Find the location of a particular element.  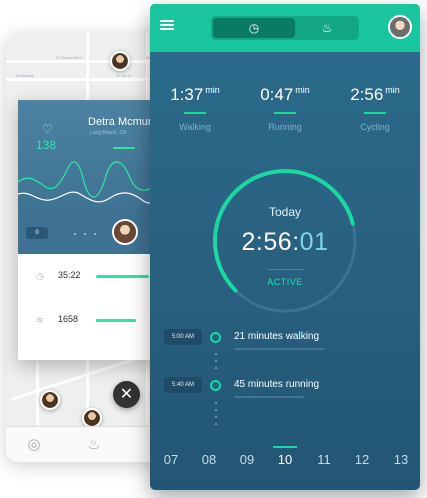

street-label: Broadway is located at coordinates (25, 75).